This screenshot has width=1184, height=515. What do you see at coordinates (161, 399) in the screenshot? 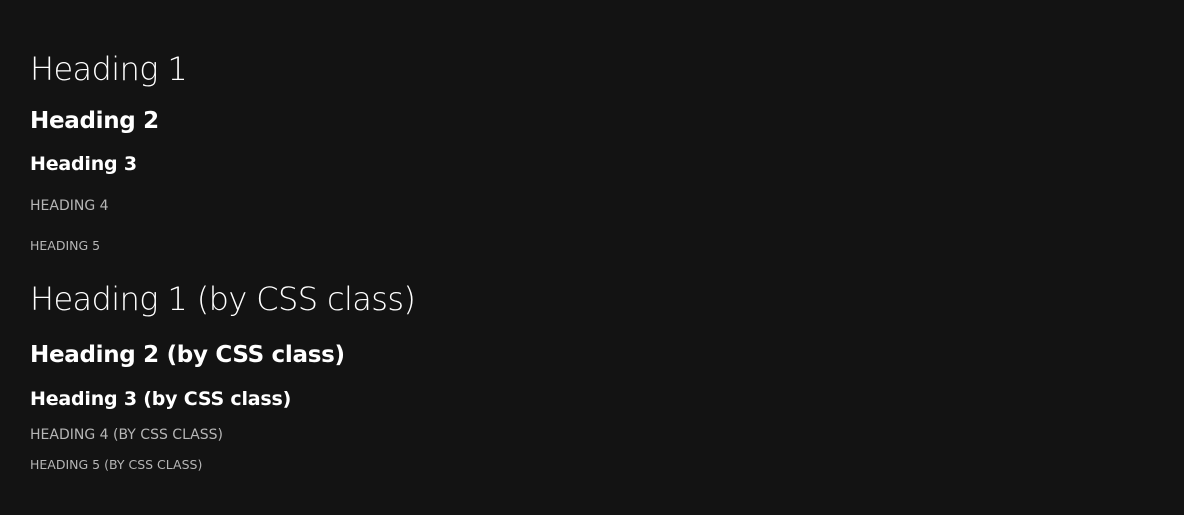
I see `heading-3-by-class: Heading 3 (by CSS class)` at bounding box center [161, 399].